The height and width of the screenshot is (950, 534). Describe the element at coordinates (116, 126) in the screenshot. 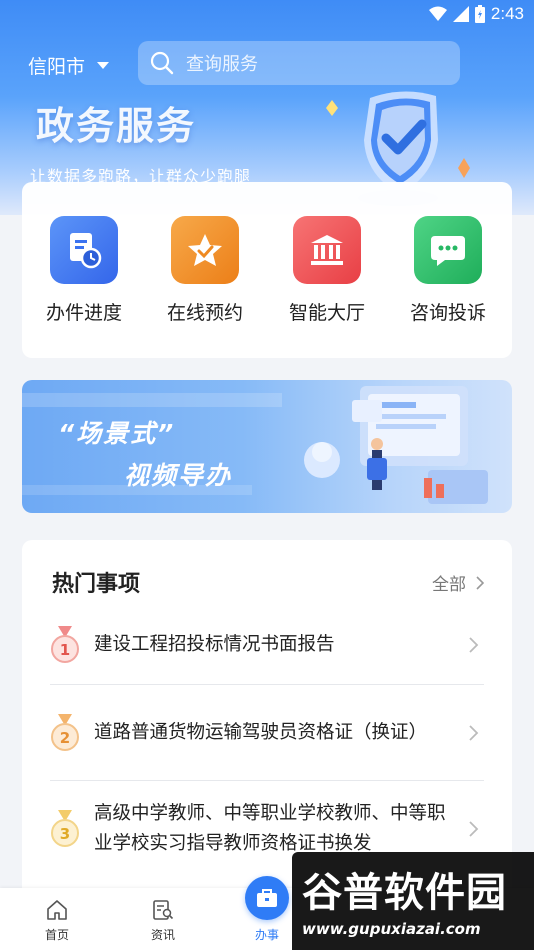

I see `page-title: 政务服务` at that location.